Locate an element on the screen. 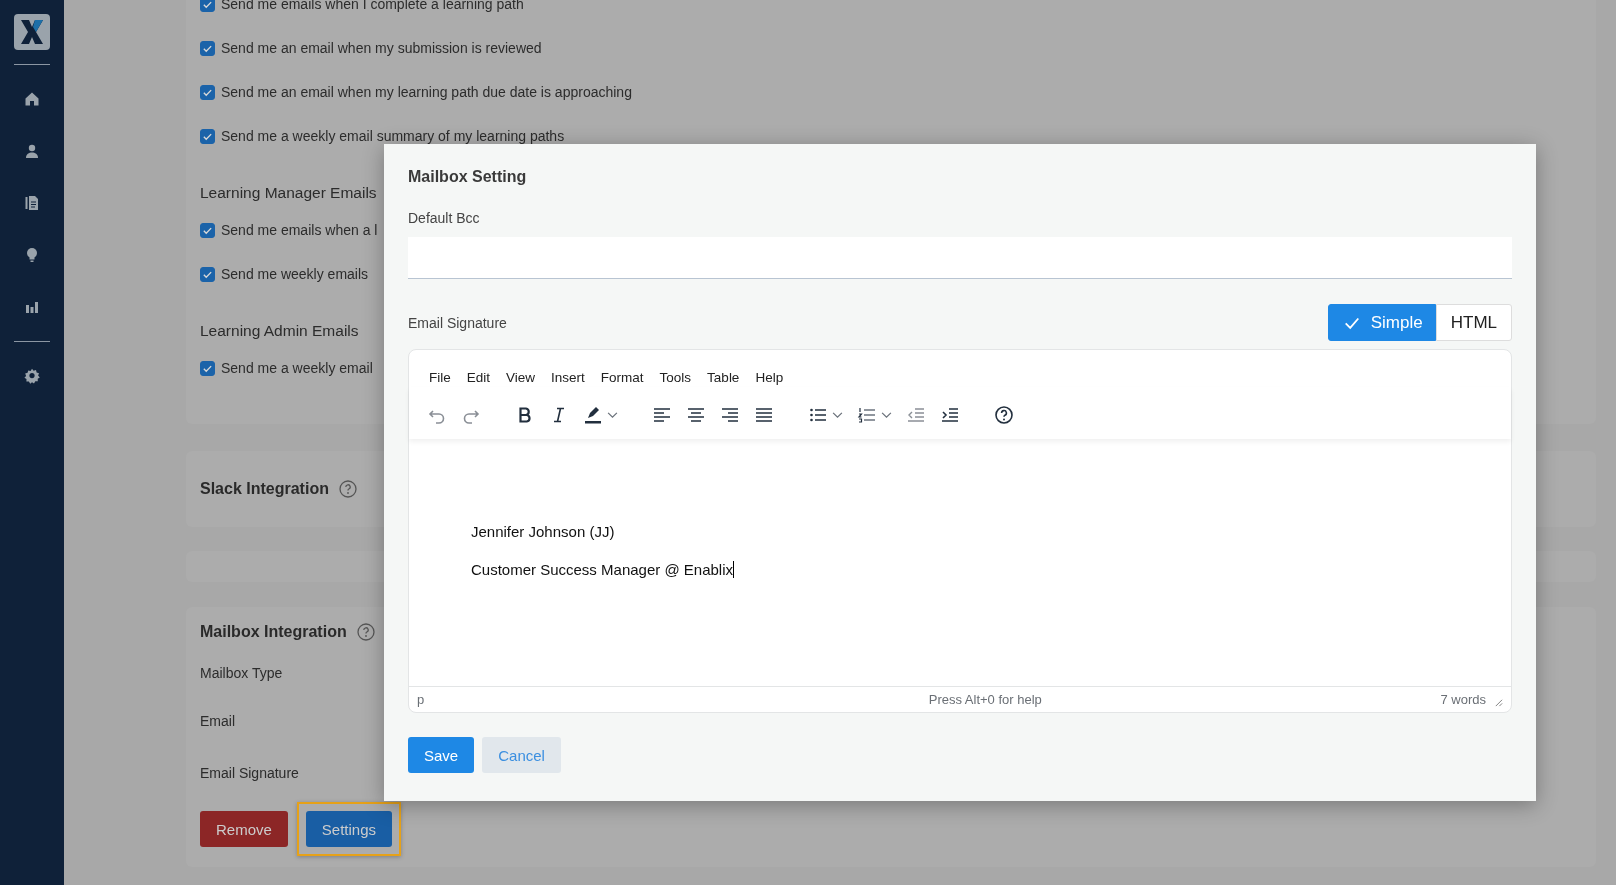 Image resolution: width=1616 pixels, height=885 pixels. menu-item: Format is located at coordinates (622, 377).